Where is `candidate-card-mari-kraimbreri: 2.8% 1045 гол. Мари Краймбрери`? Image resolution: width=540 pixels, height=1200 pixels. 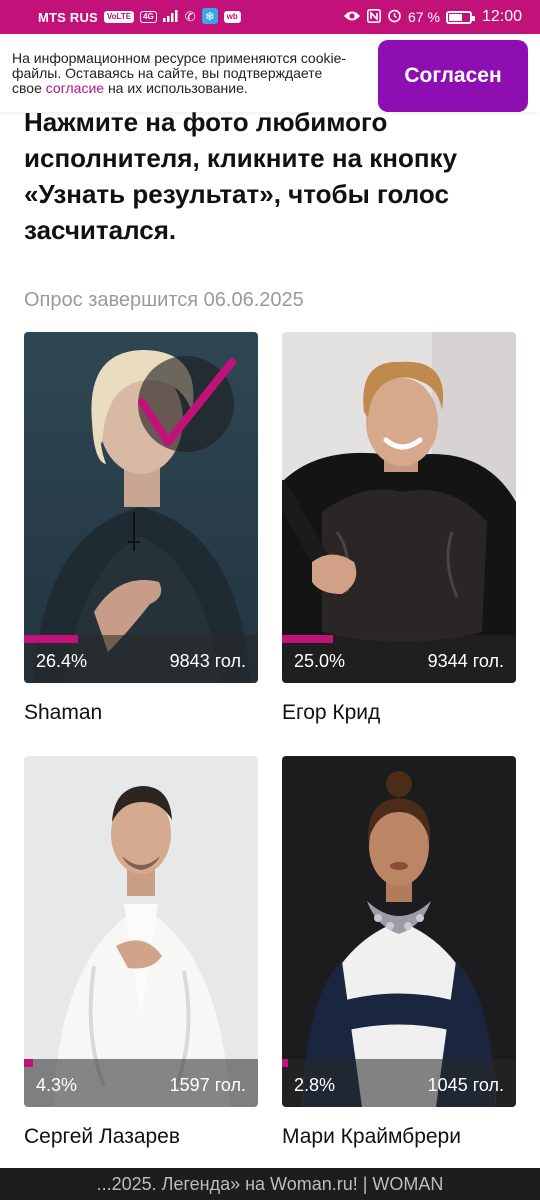
candidate-card-mari-kraimbreri: 2.8% 1045 гол. Мари Краймбрери is located at coordinates (399, 952).